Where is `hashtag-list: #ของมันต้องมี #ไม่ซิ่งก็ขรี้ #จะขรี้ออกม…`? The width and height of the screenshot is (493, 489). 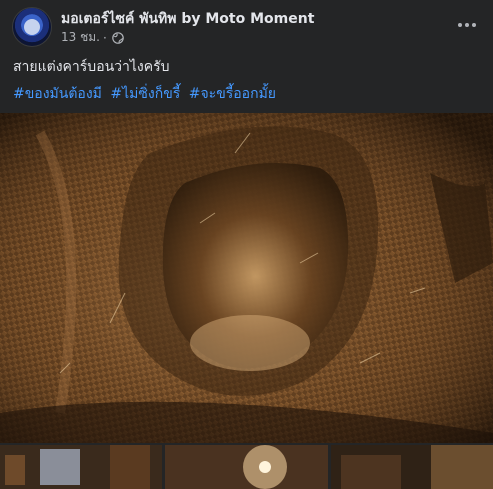 hashtag-list: #ของมันต้องมี #ไม่ซิ่งก็ขรี้ #จะขรี้ออกม… is located at coordinates (146, 94).